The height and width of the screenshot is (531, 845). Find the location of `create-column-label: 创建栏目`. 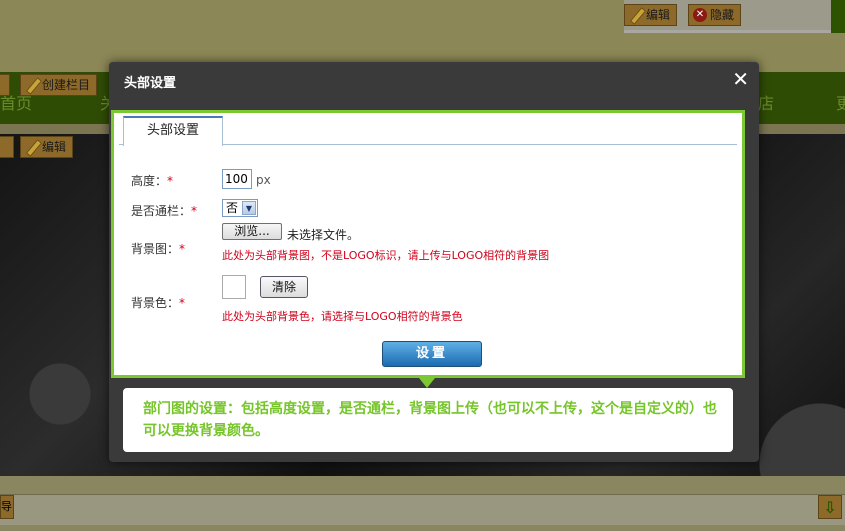

create-column-label: 创建栏目 is located at coordinates (66, 85).